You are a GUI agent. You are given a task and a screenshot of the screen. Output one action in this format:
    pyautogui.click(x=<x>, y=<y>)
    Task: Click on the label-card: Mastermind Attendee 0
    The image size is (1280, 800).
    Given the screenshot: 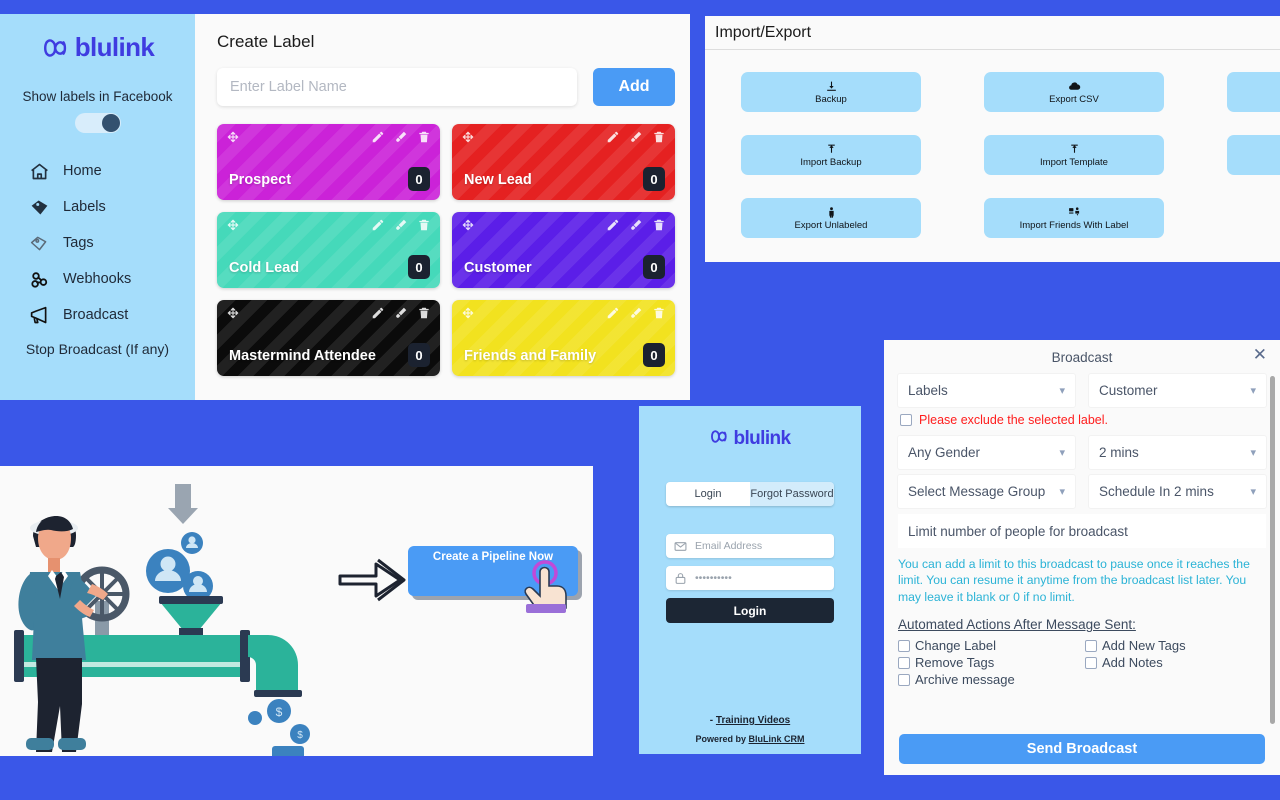 What is the action you would take?
    pyautogui.click(x=328, y=338)
    